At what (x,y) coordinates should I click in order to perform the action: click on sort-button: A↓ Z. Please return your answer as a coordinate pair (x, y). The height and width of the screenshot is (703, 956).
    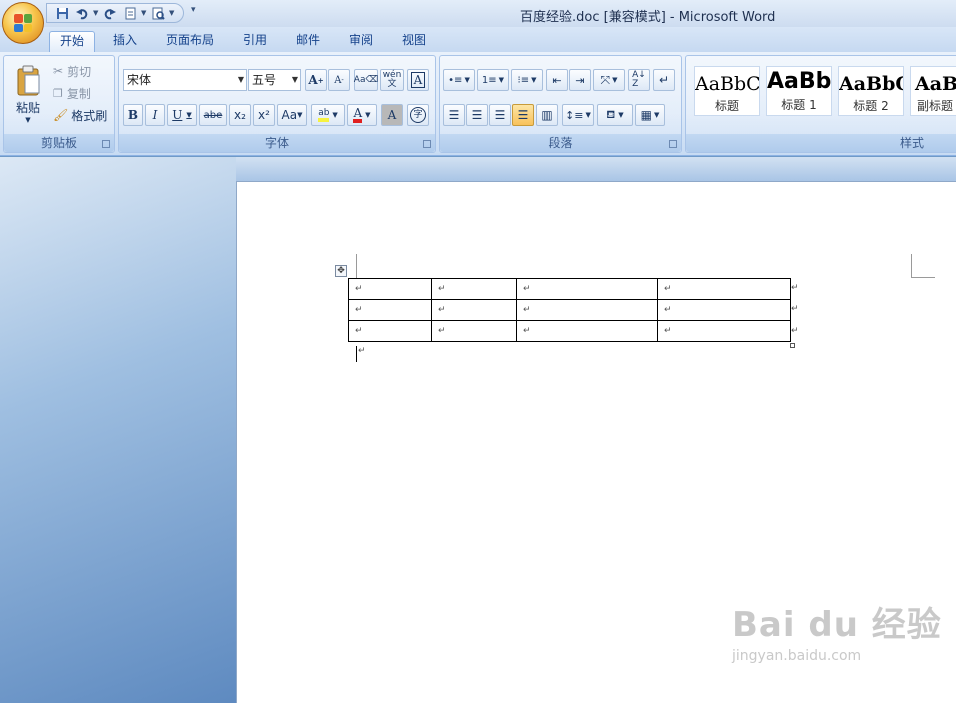
    Looking at the image, I should click on (639, 80).